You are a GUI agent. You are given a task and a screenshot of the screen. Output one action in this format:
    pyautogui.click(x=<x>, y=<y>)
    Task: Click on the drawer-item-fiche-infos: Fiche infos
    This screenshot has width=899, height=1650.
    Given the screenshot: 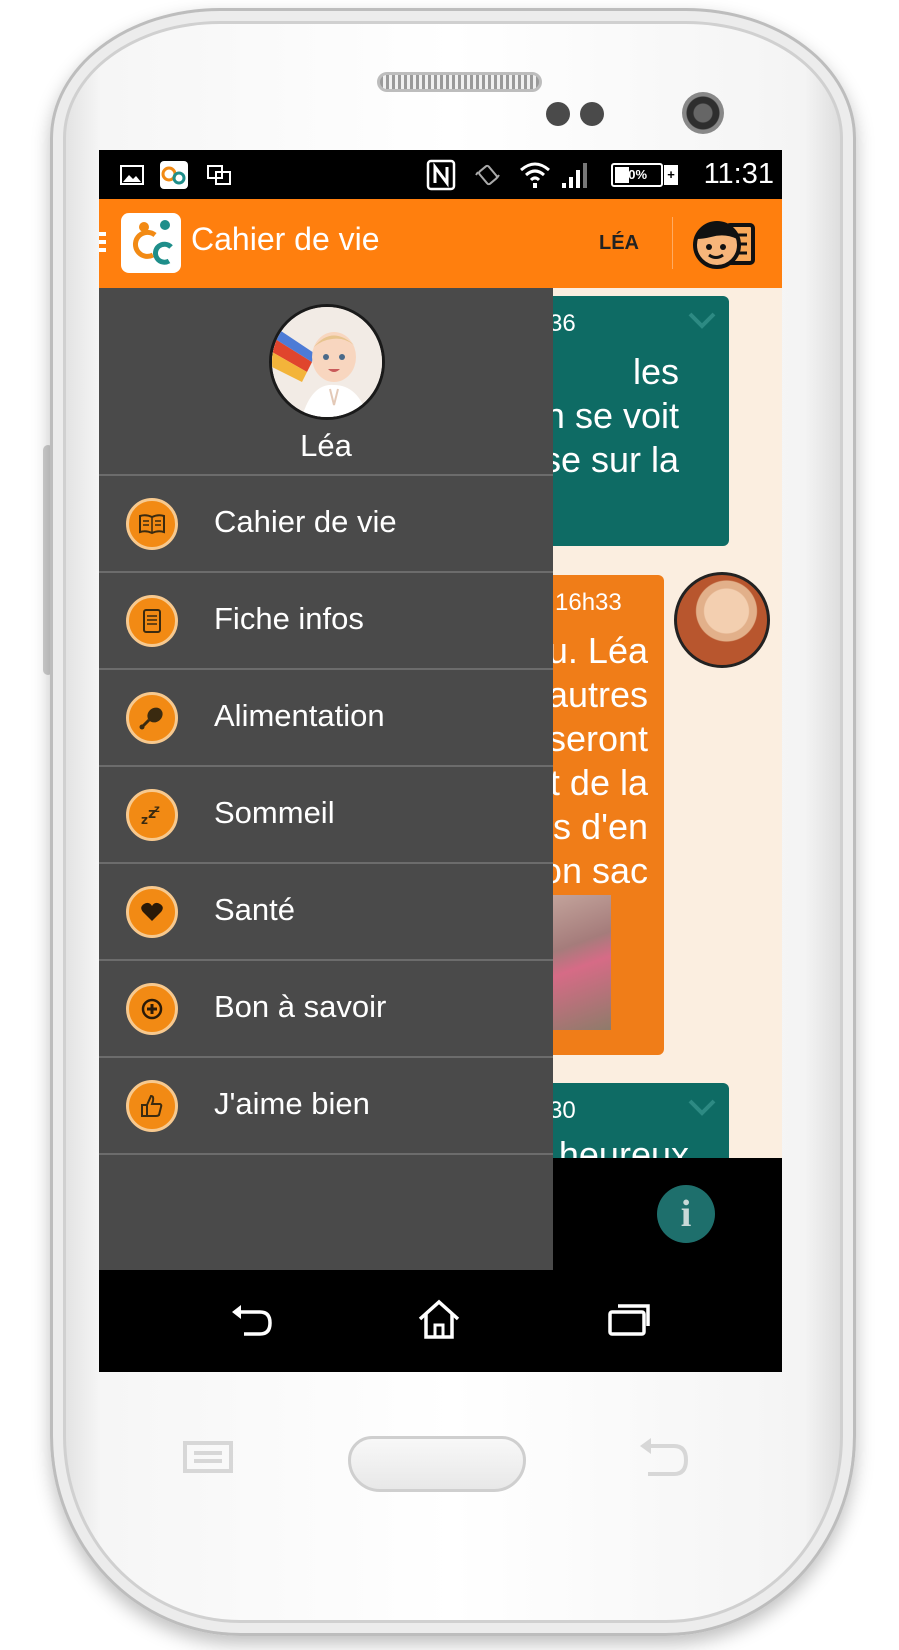 What is the action you would take?
    pyautogui.click(x=326, y=621)
    